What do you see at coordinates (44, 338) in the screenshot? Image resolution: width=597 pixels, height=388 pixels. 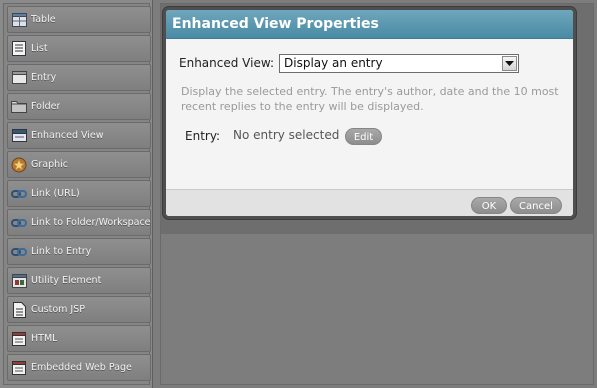 I see `palette-item-label: HTML` at bounding box center [44, 338].